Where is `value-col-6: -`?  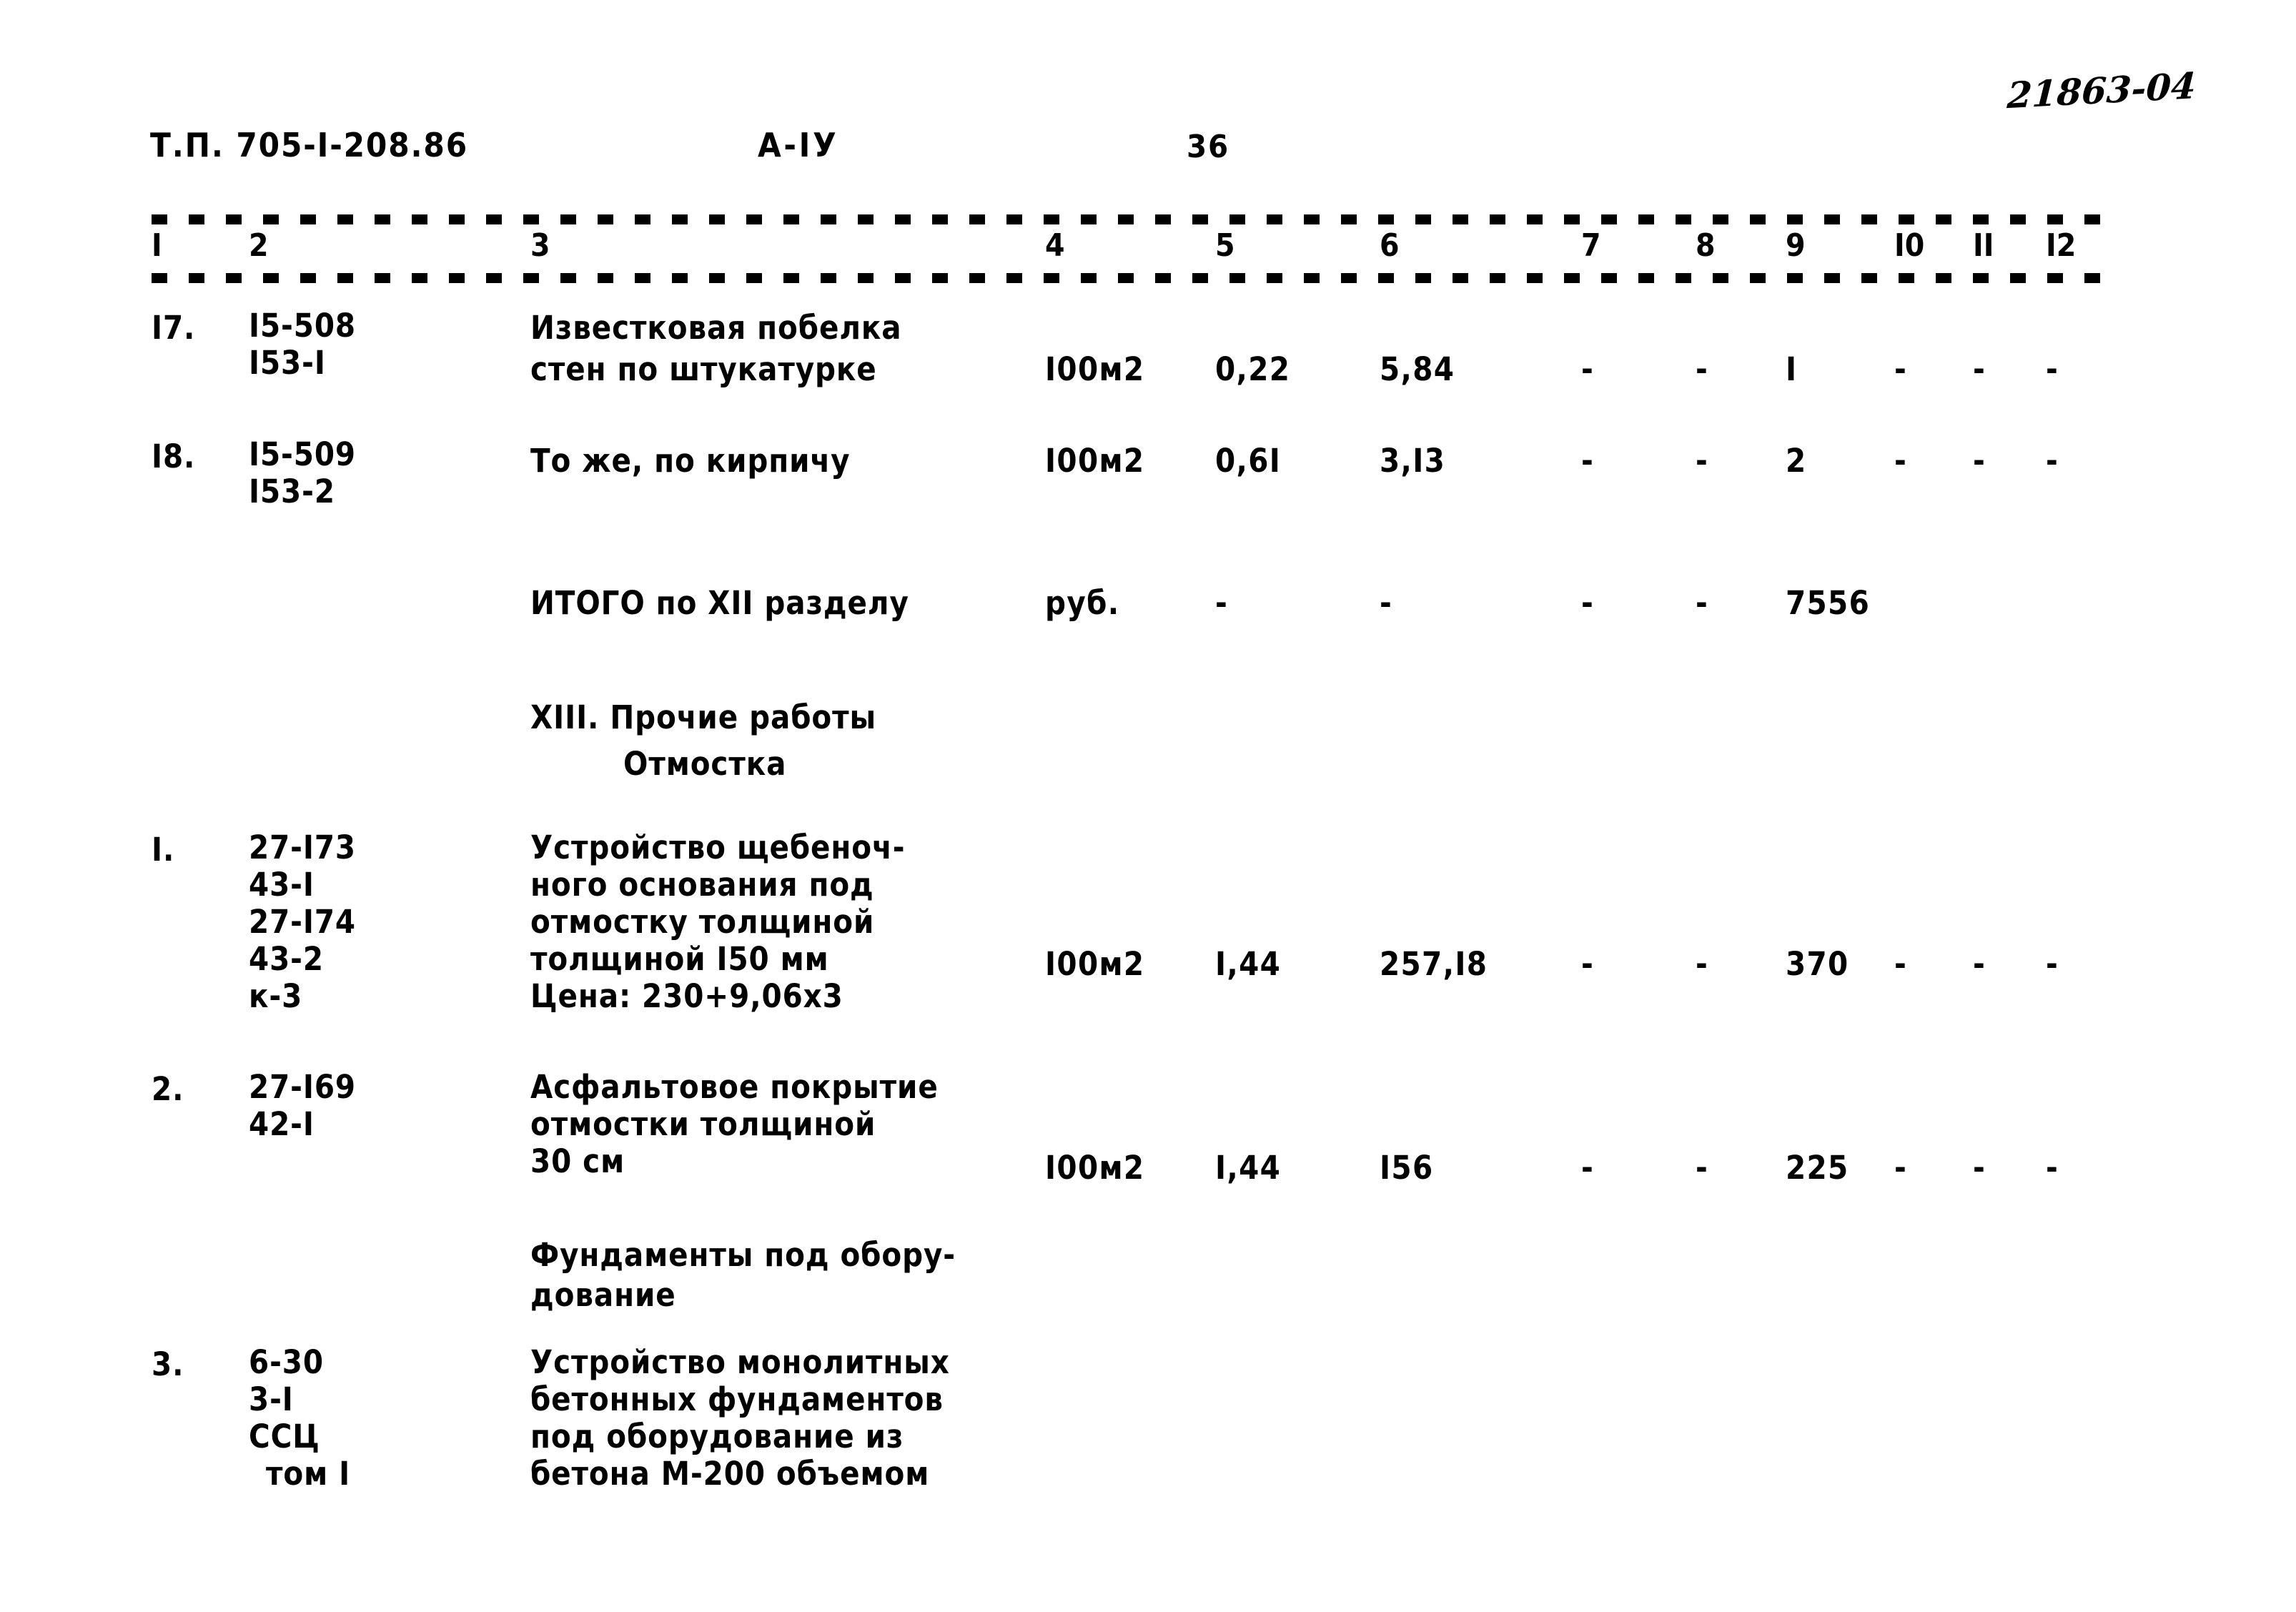
value-col-6: - is located at coordinates (1386, 603).